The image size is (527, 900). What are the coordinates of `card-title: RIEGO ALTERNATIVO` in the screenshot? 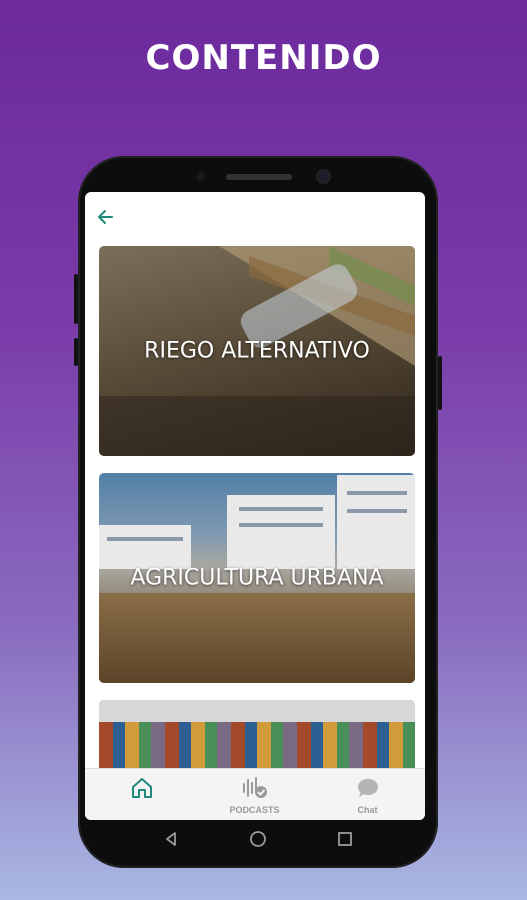 It's located at (257, 351).